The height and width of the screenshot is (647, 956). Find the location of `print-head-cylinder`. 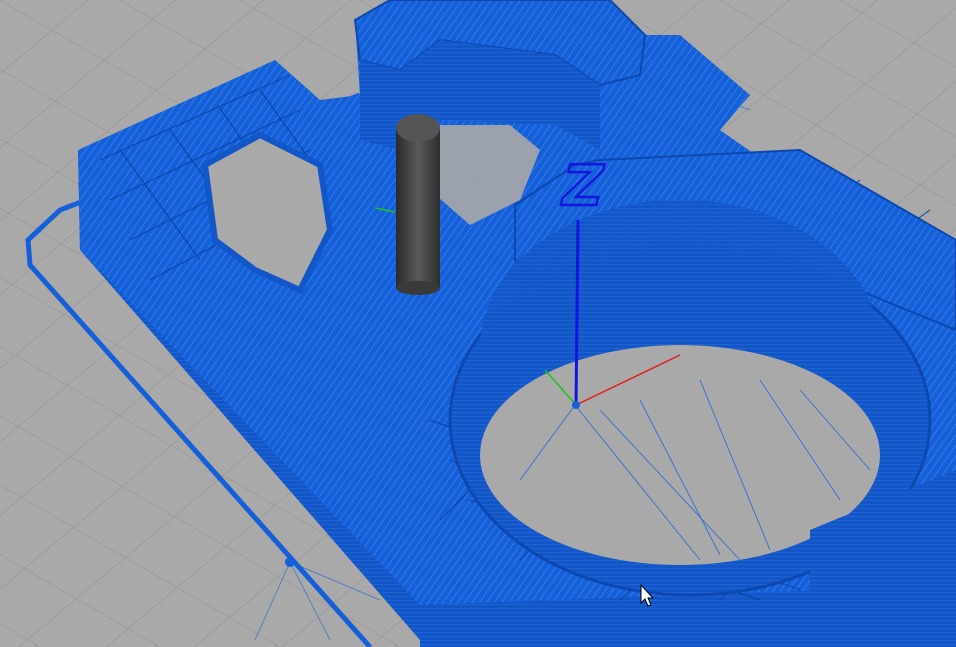

print-head-cylinder is located at coordinates (418, 204).